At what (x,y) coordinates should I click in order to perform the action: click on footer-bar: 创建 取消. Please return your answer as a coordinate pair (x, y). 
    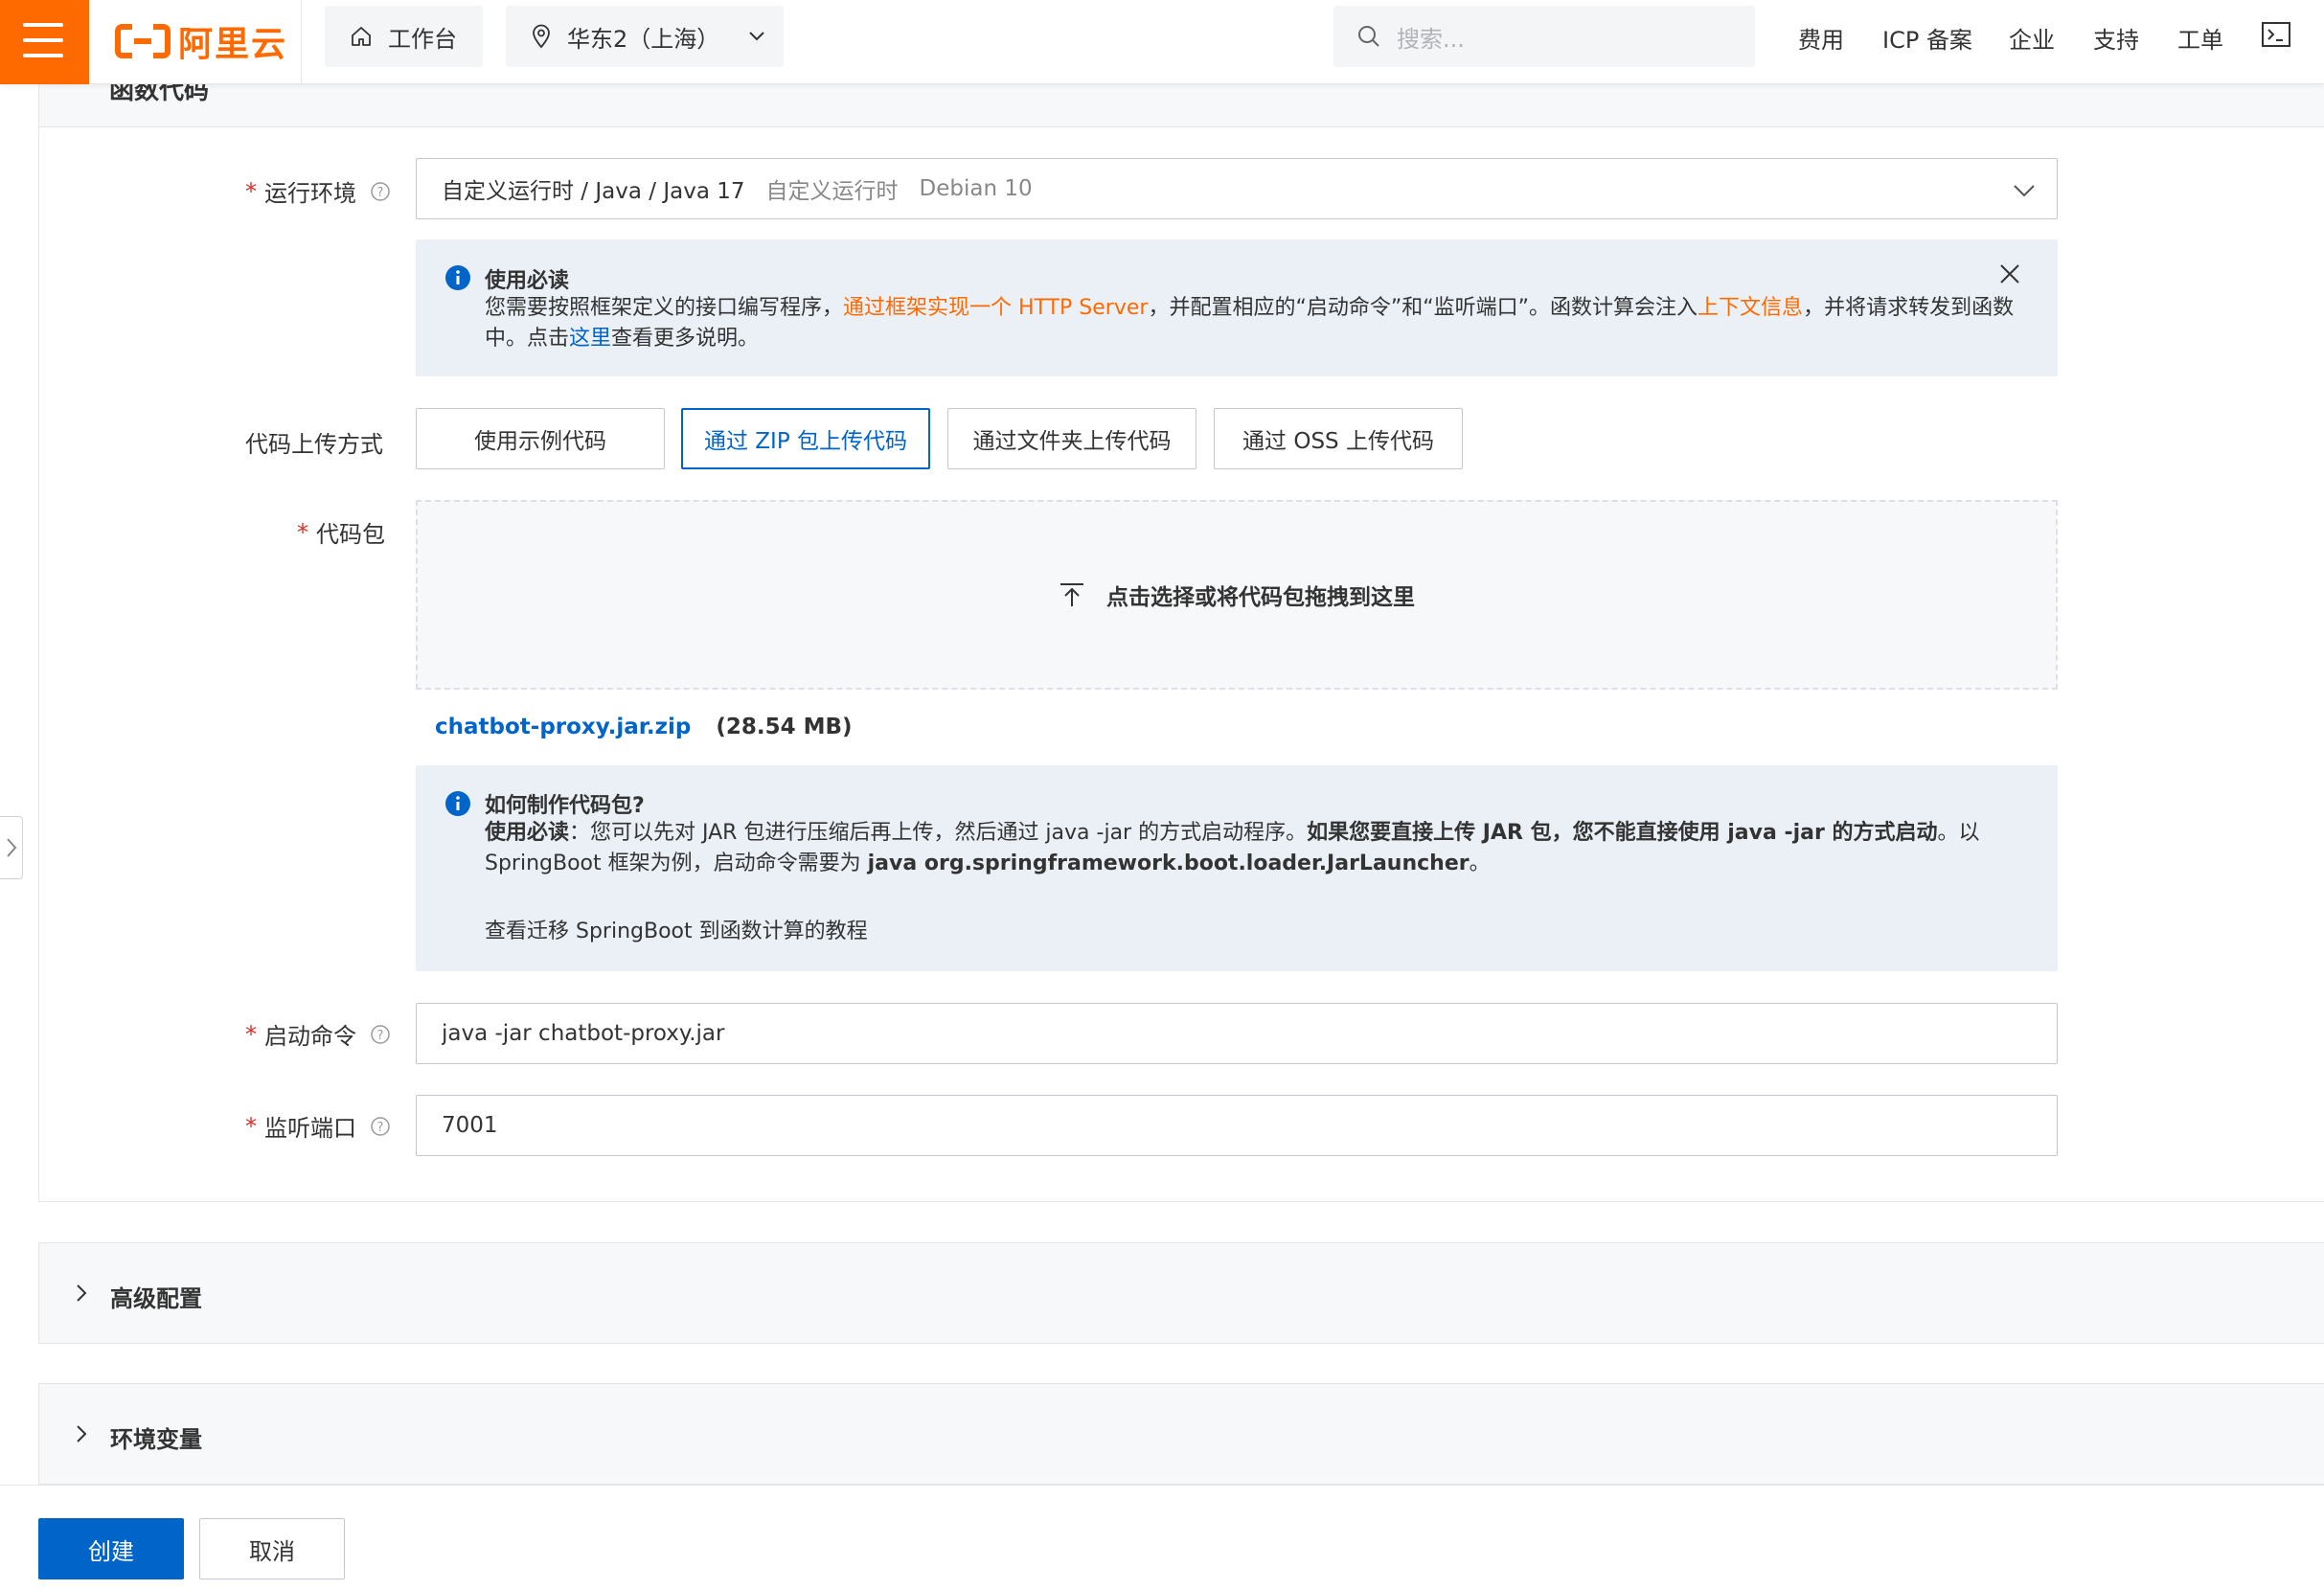
    Looking at the image, I should click on (1162, 1537).